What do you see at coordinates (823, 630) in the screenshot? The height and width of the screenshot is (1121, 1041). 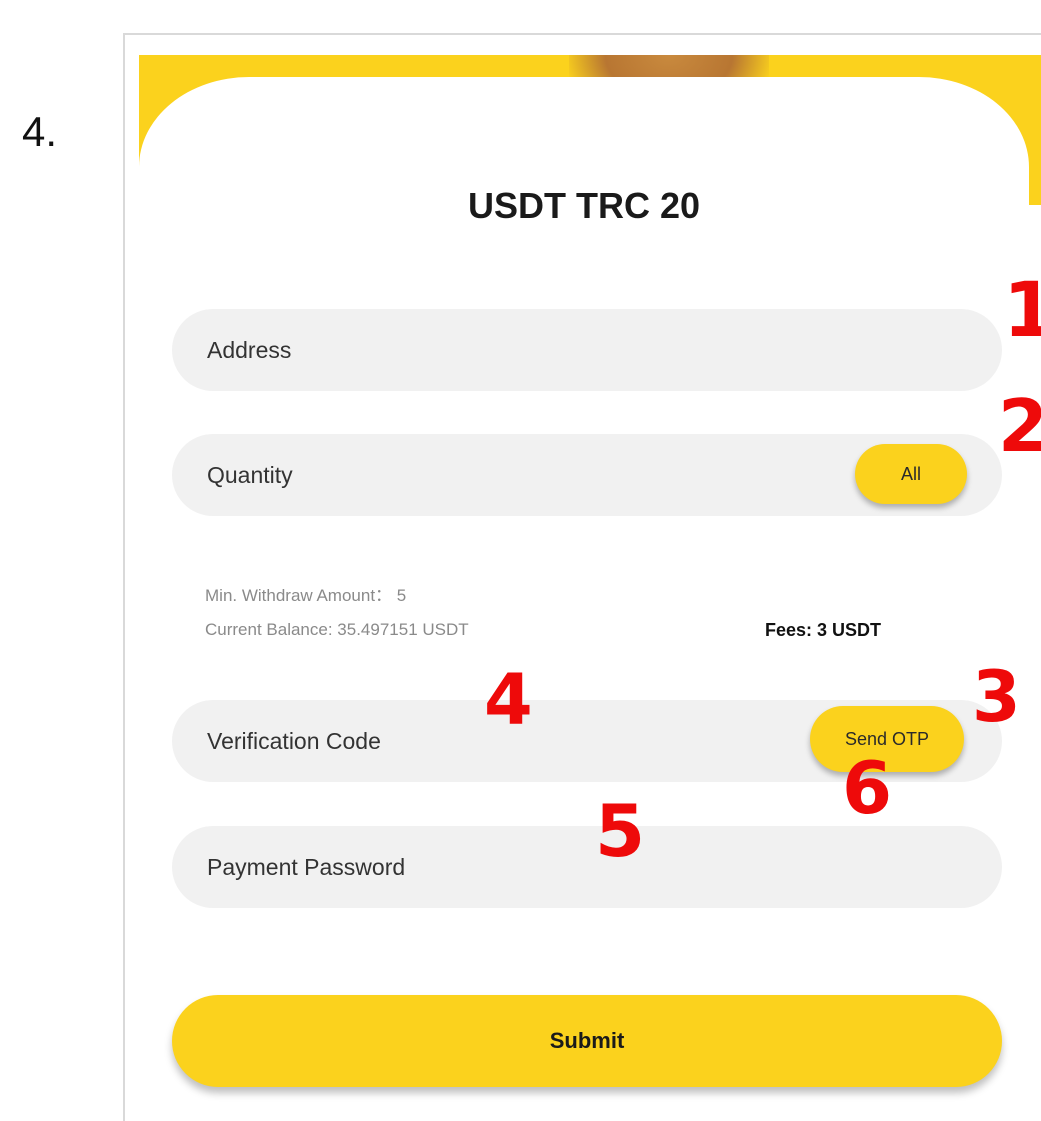 I see `fees-text: Fees: 3 USDT` at bounding box center [823, 630].